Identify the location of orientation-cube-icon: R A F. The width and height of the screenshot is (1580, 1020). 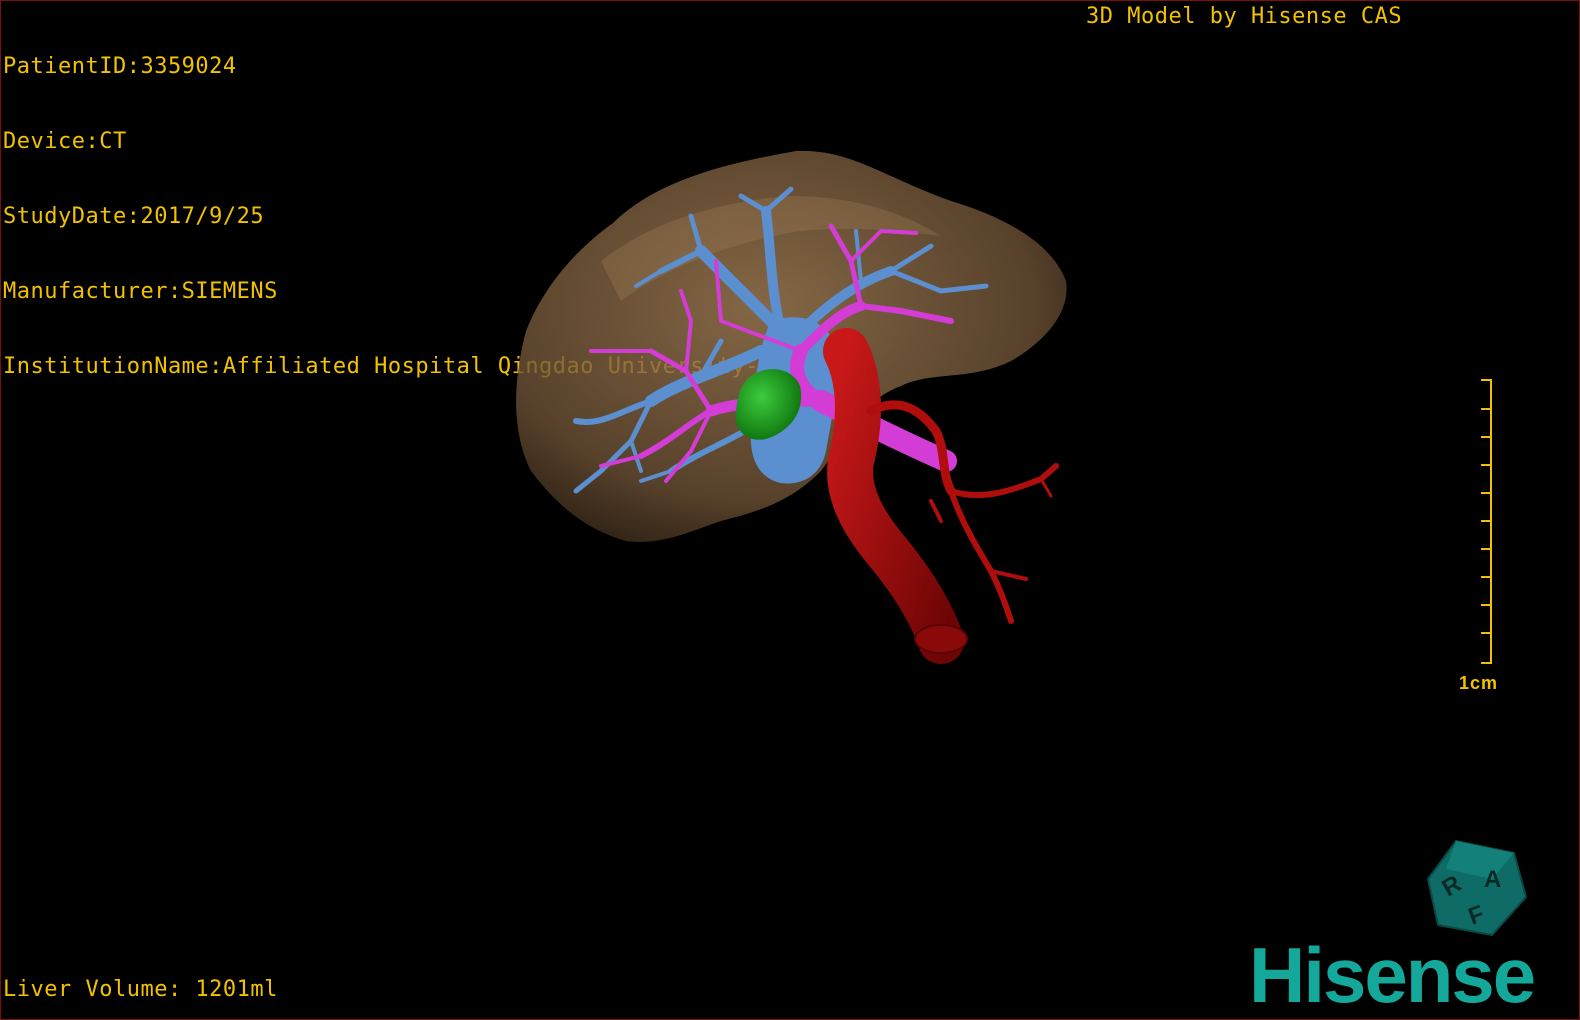
(1478, 889).